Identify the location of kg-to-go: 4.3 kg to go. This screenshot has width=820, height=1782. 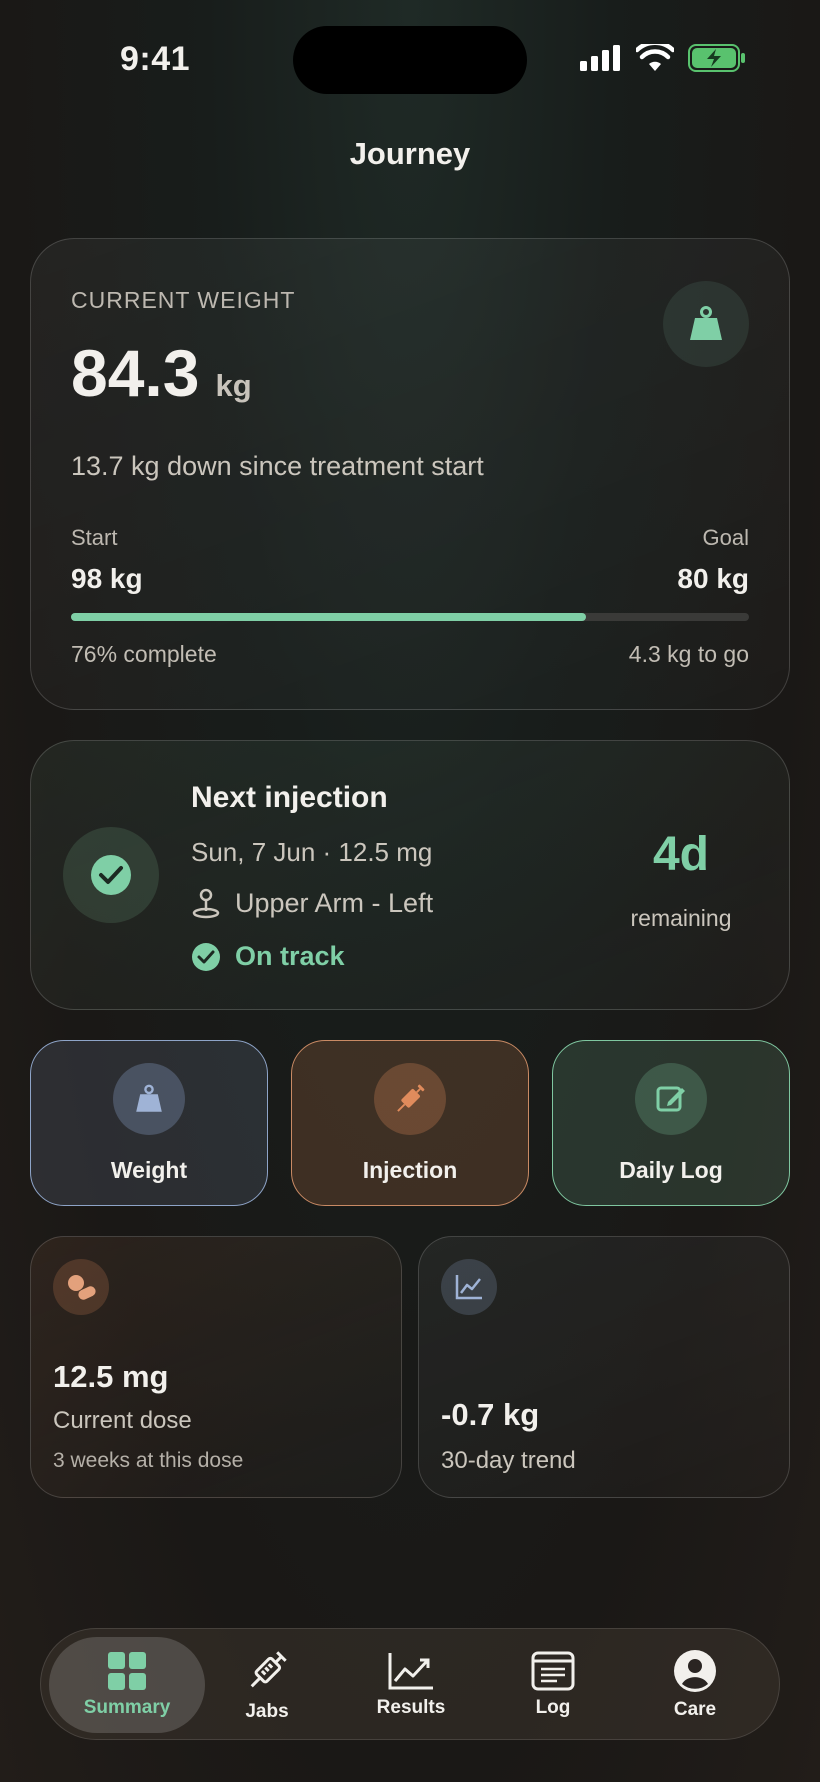
(688, 654).